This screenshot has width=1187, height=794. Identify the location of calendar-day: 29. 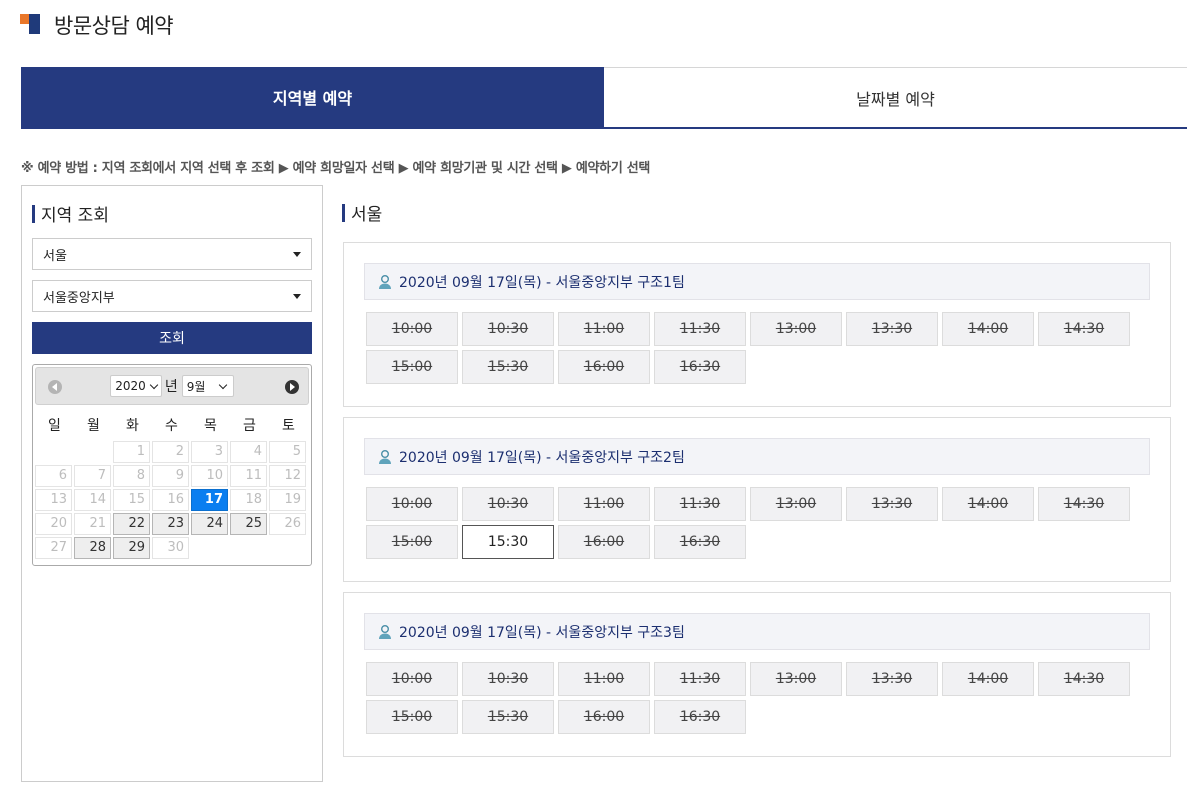
(131, 548).